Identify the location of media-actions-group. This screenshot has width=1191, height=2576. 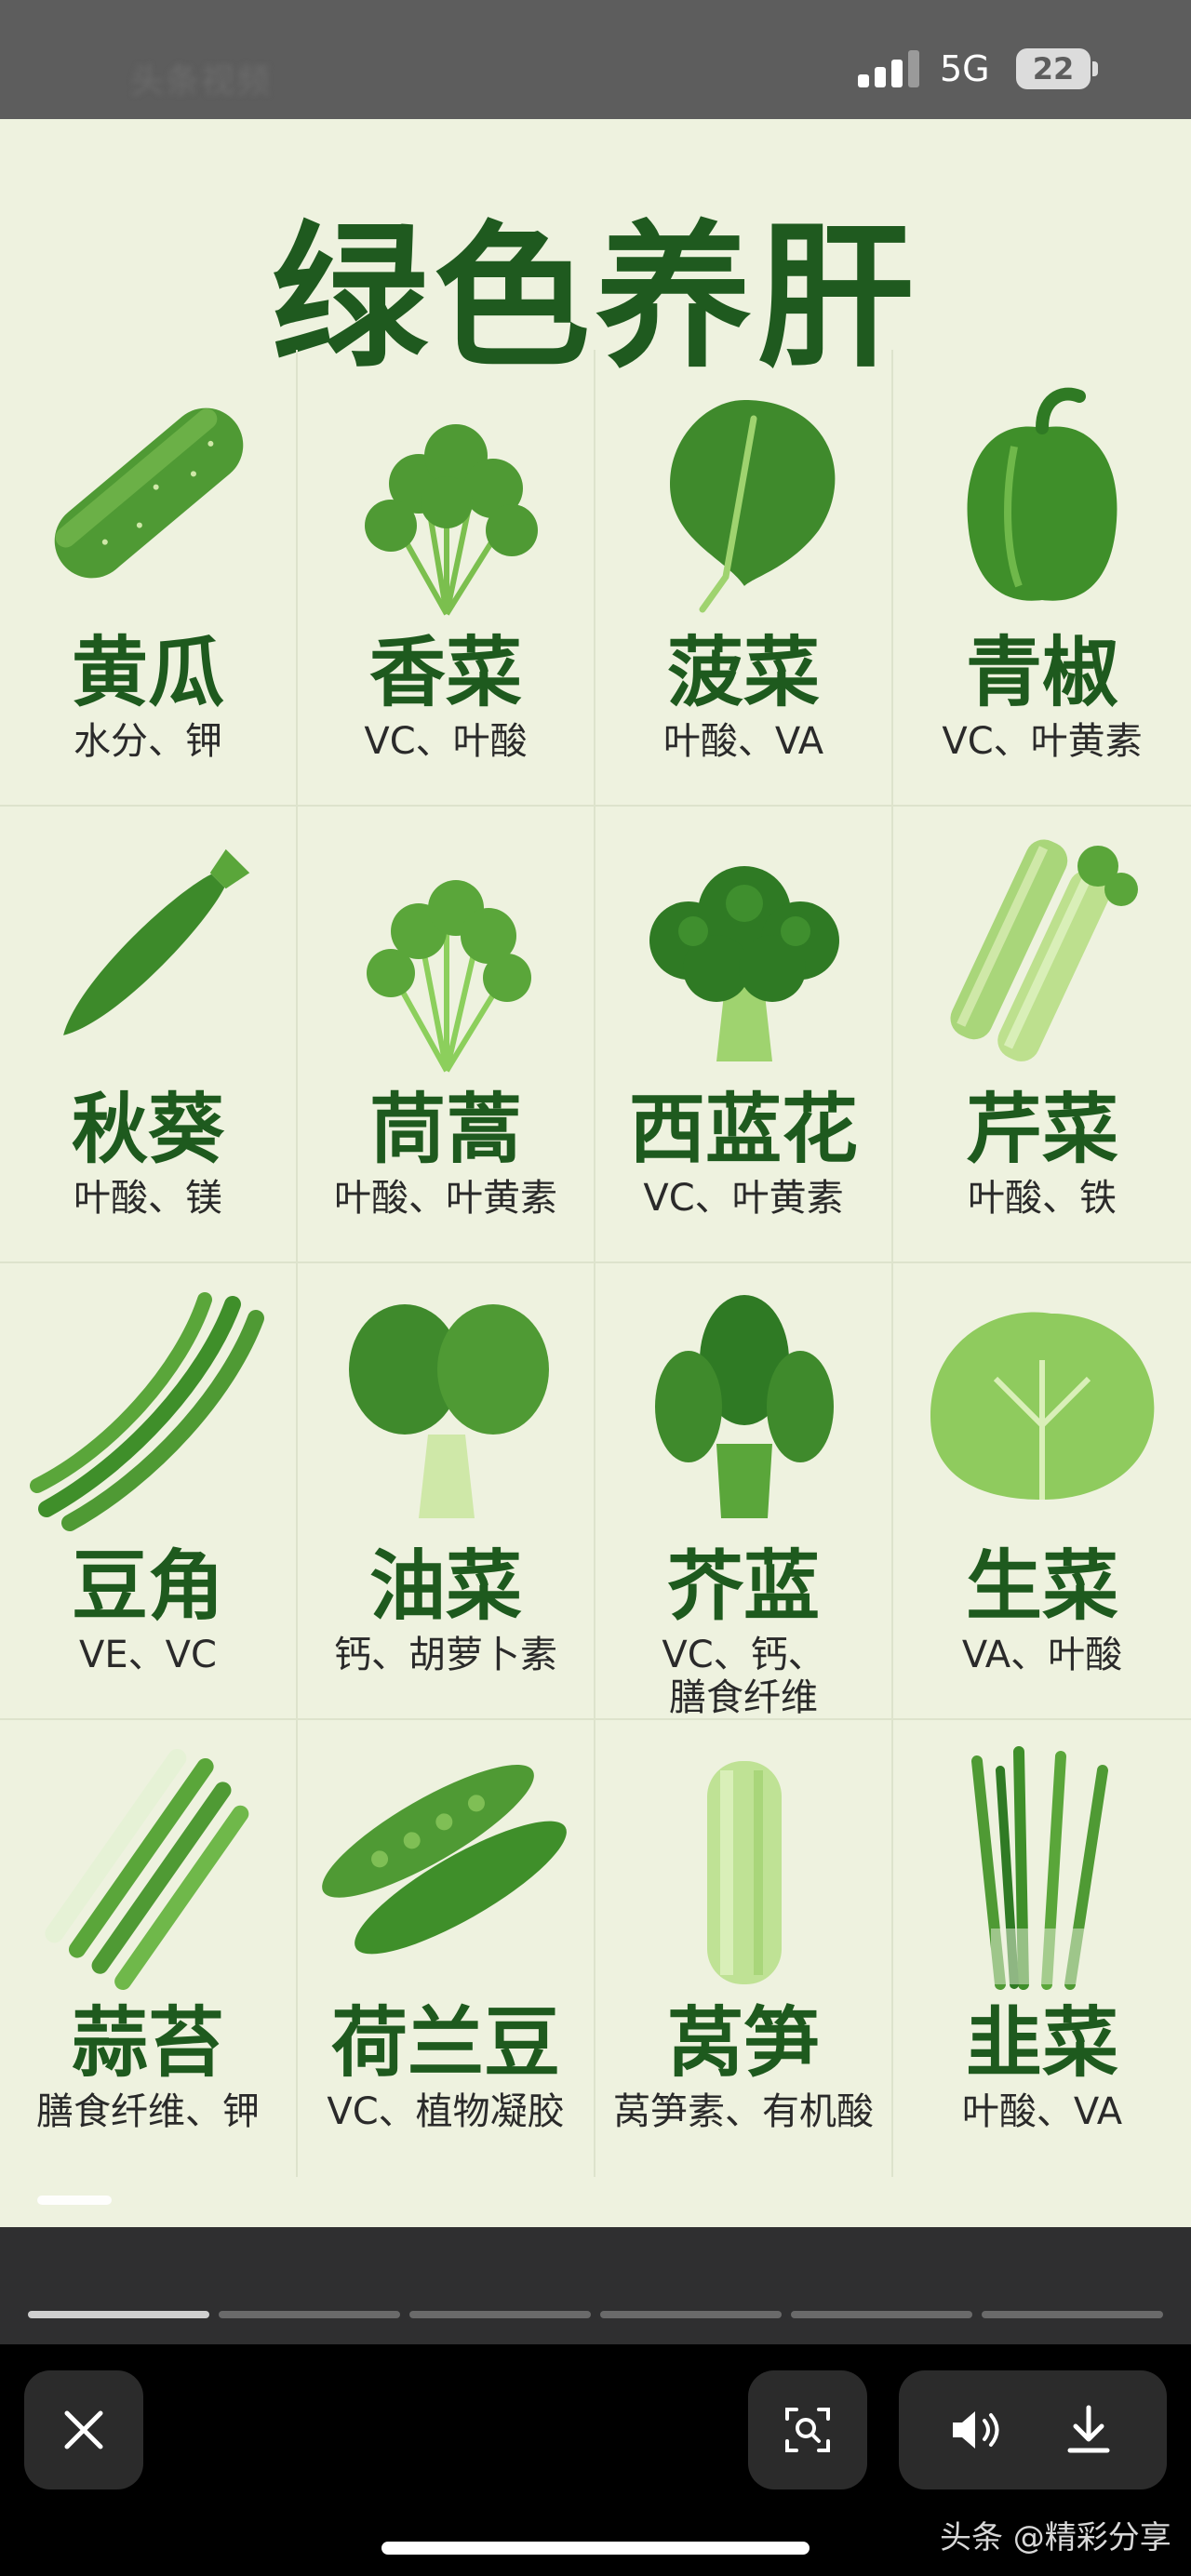
(1033, 2429).